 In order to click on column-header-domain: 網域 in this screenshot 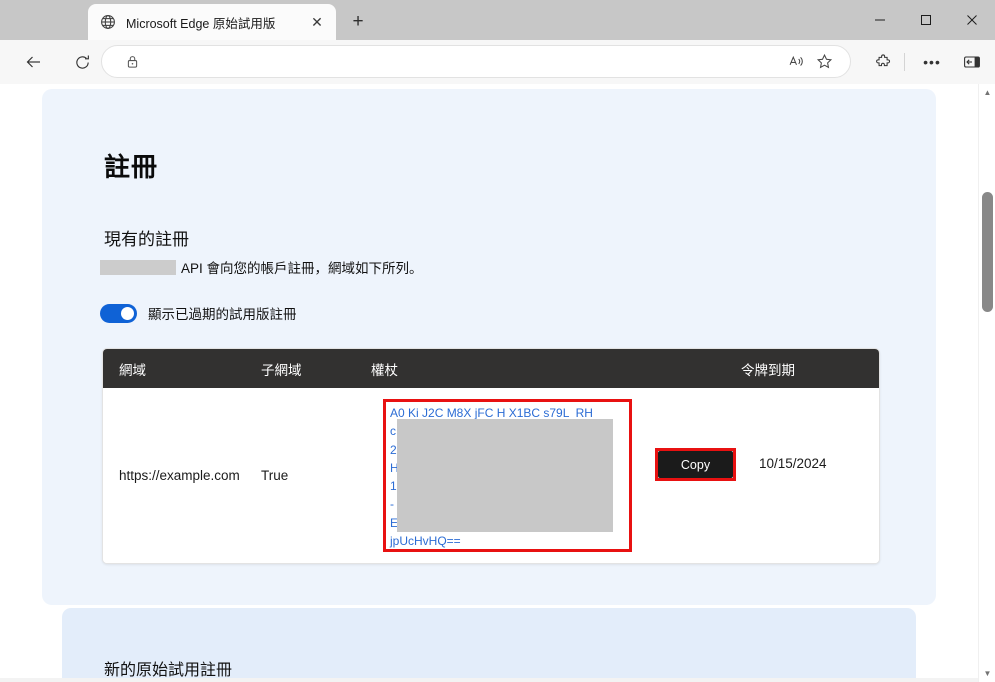, I will do `click(132, 370)`.